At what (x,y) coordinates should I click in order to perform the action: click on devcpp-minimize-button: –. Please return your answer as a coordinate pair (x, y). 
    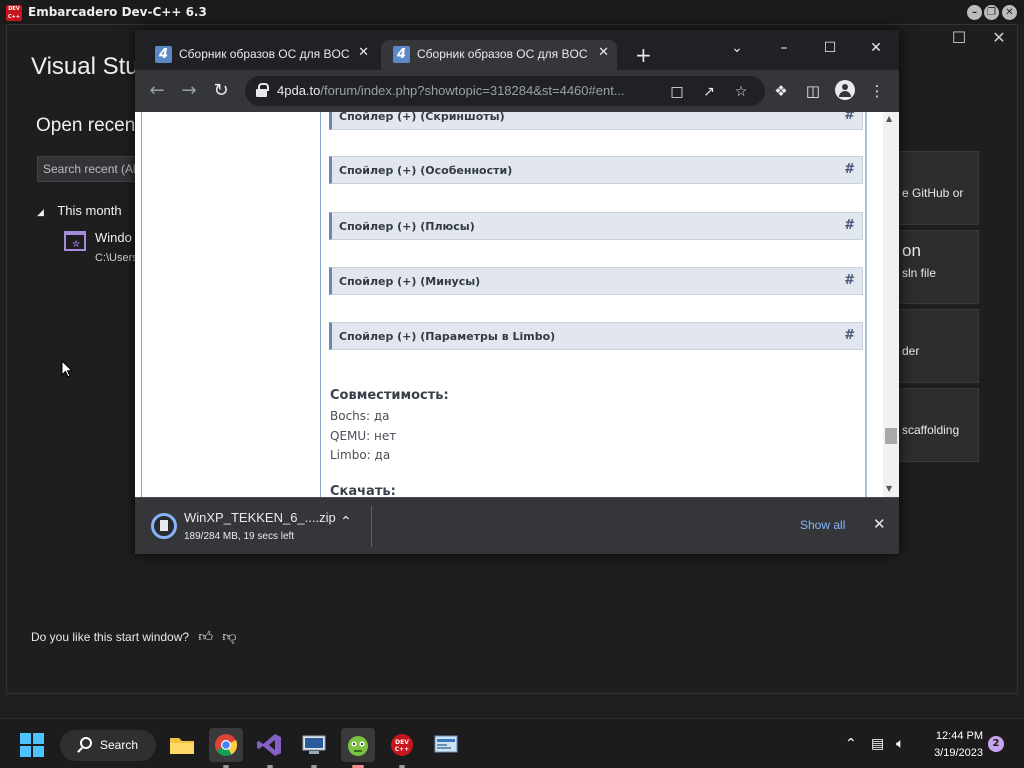
    Looking at the image, I should click on (974, 12).